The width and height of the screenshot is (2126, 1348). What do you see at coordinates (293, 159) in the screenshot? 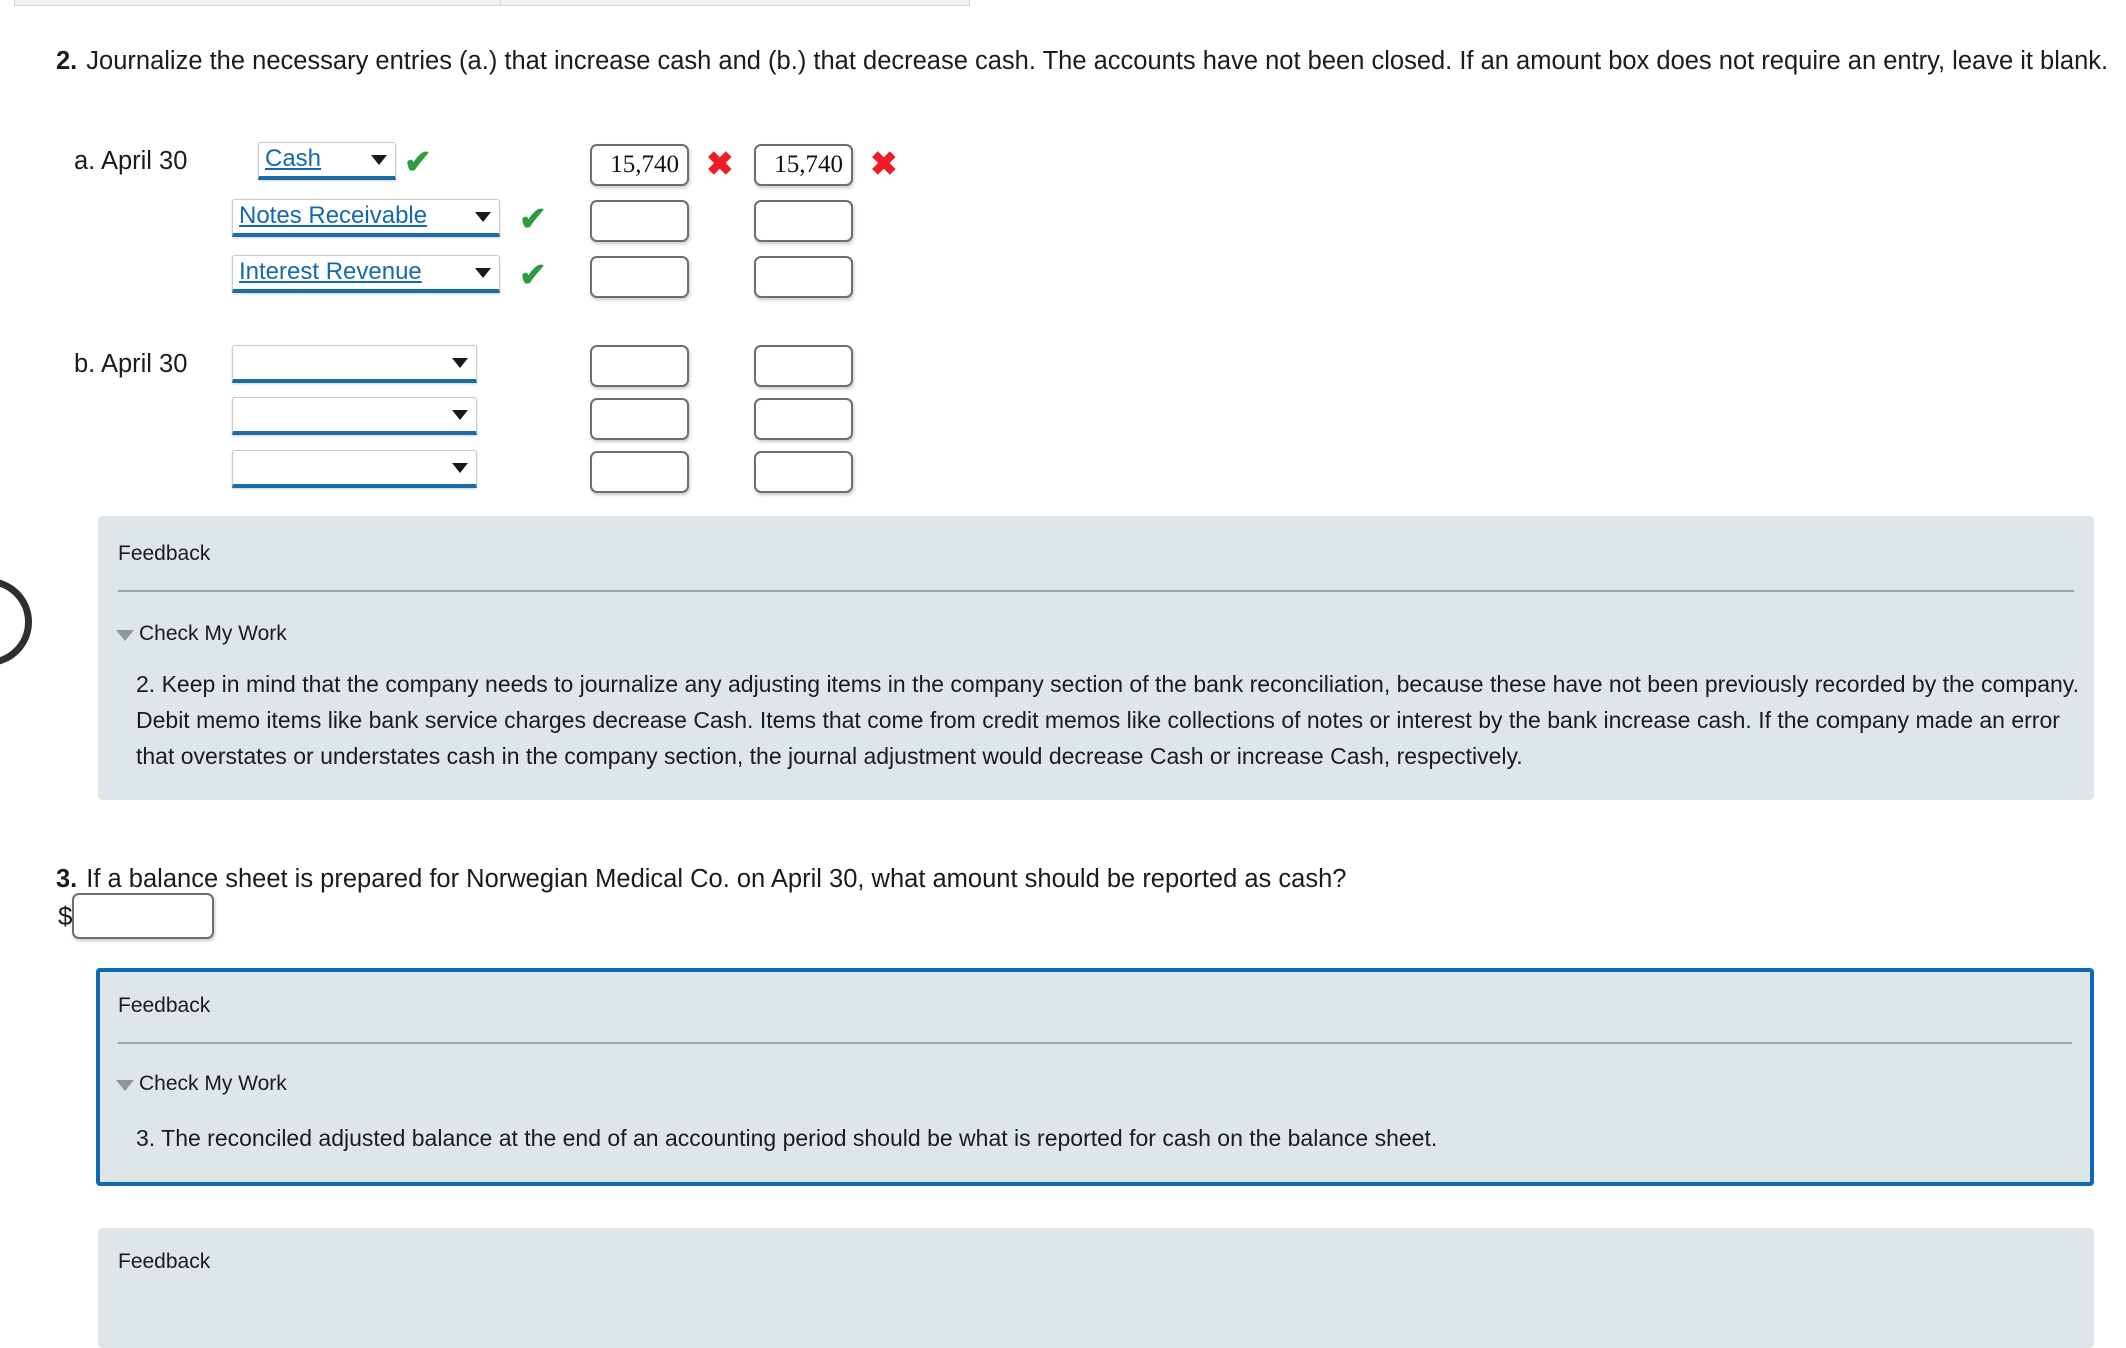
I see `account-select-a1-value: Cash` at bounding box center [293, 159].